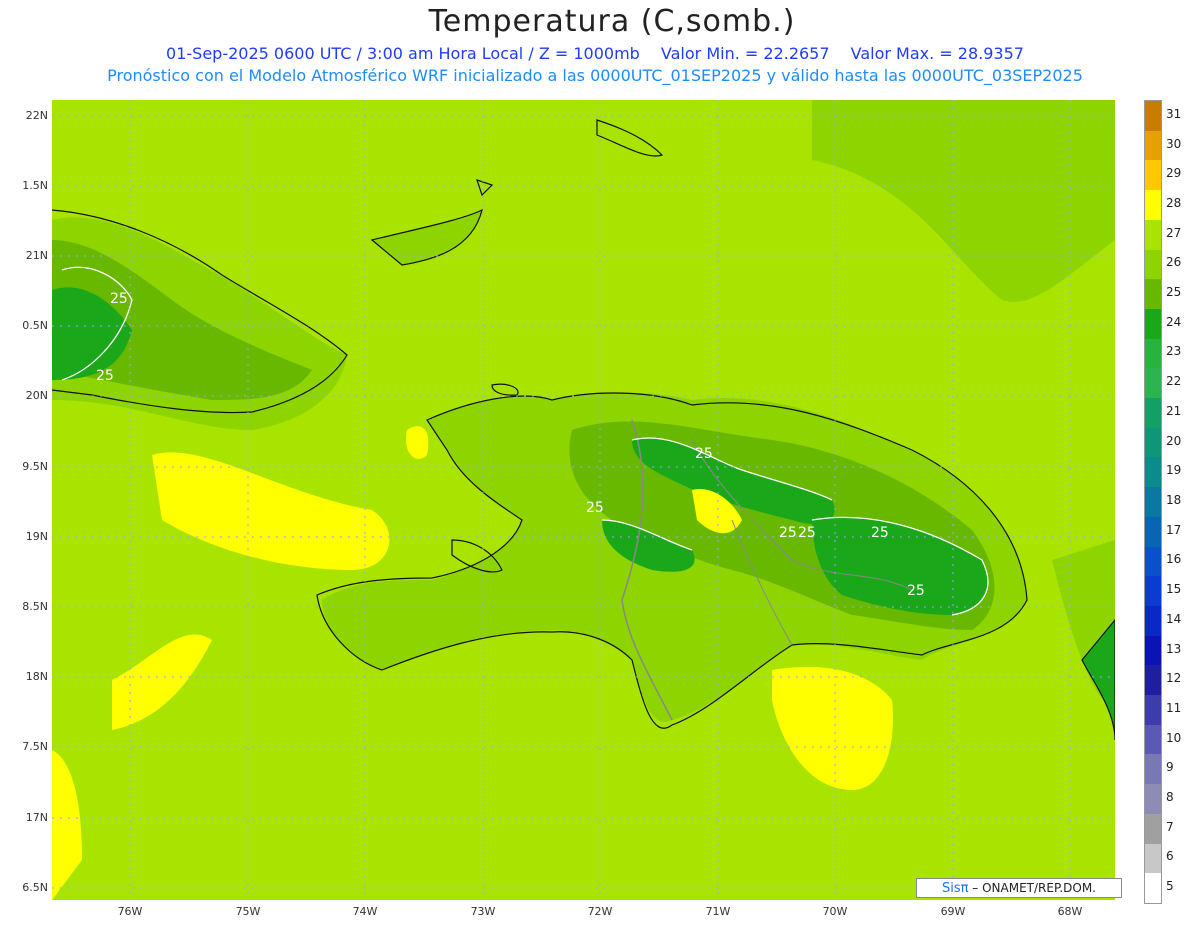 Image resolution: width=1200 pixels, height=927 pixels. Describe the element at coordinates (1170, 826) in the screenshot. I see `colorbar-label: 7` at that location.